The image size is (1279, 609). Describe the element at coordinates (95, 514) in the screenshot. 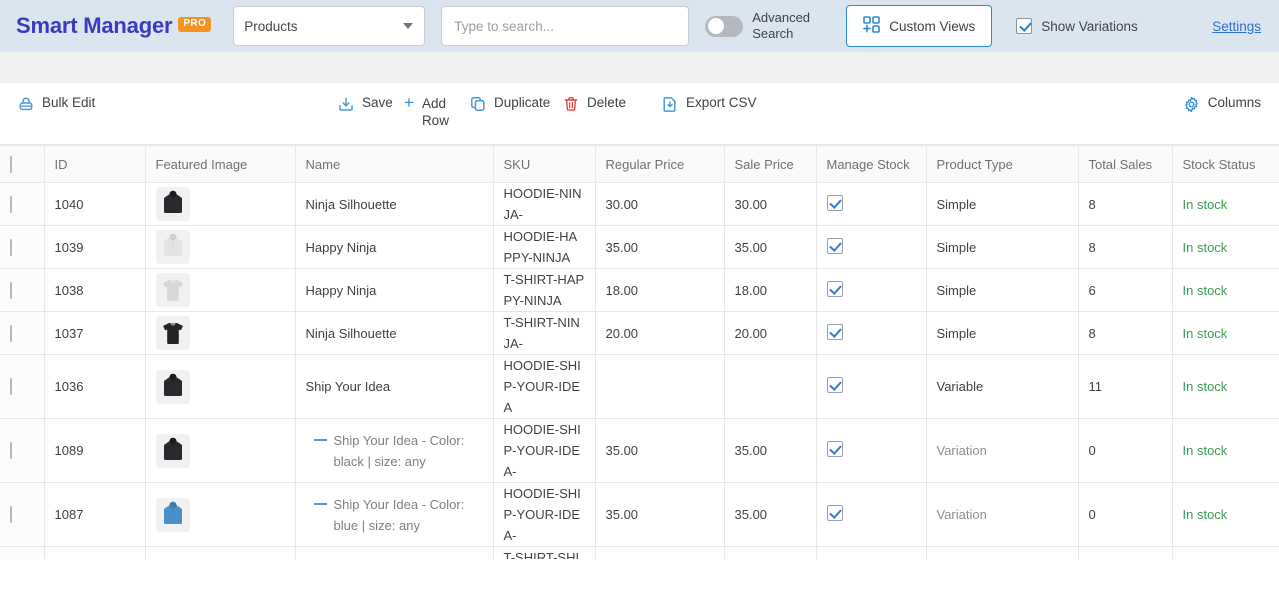

I see `cell-id: 1087` at that location.